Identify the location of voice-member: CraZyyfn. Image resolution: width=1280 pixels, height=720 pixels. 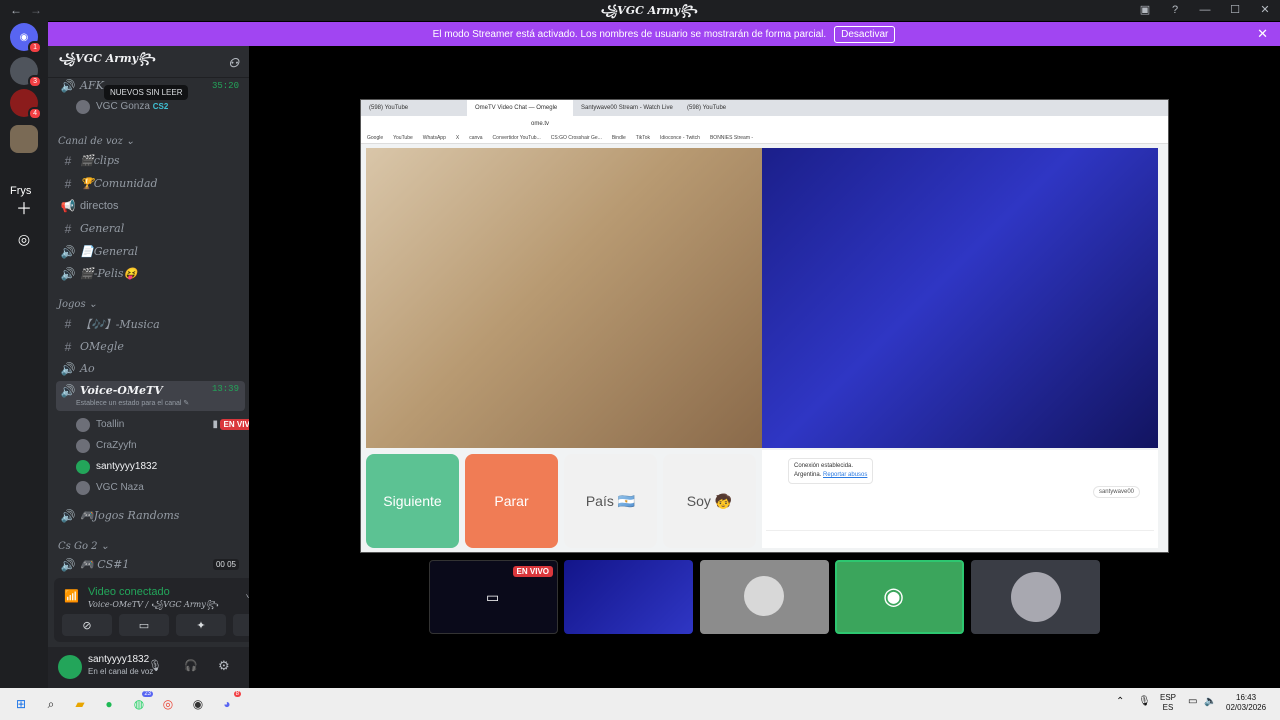
(106, 445).